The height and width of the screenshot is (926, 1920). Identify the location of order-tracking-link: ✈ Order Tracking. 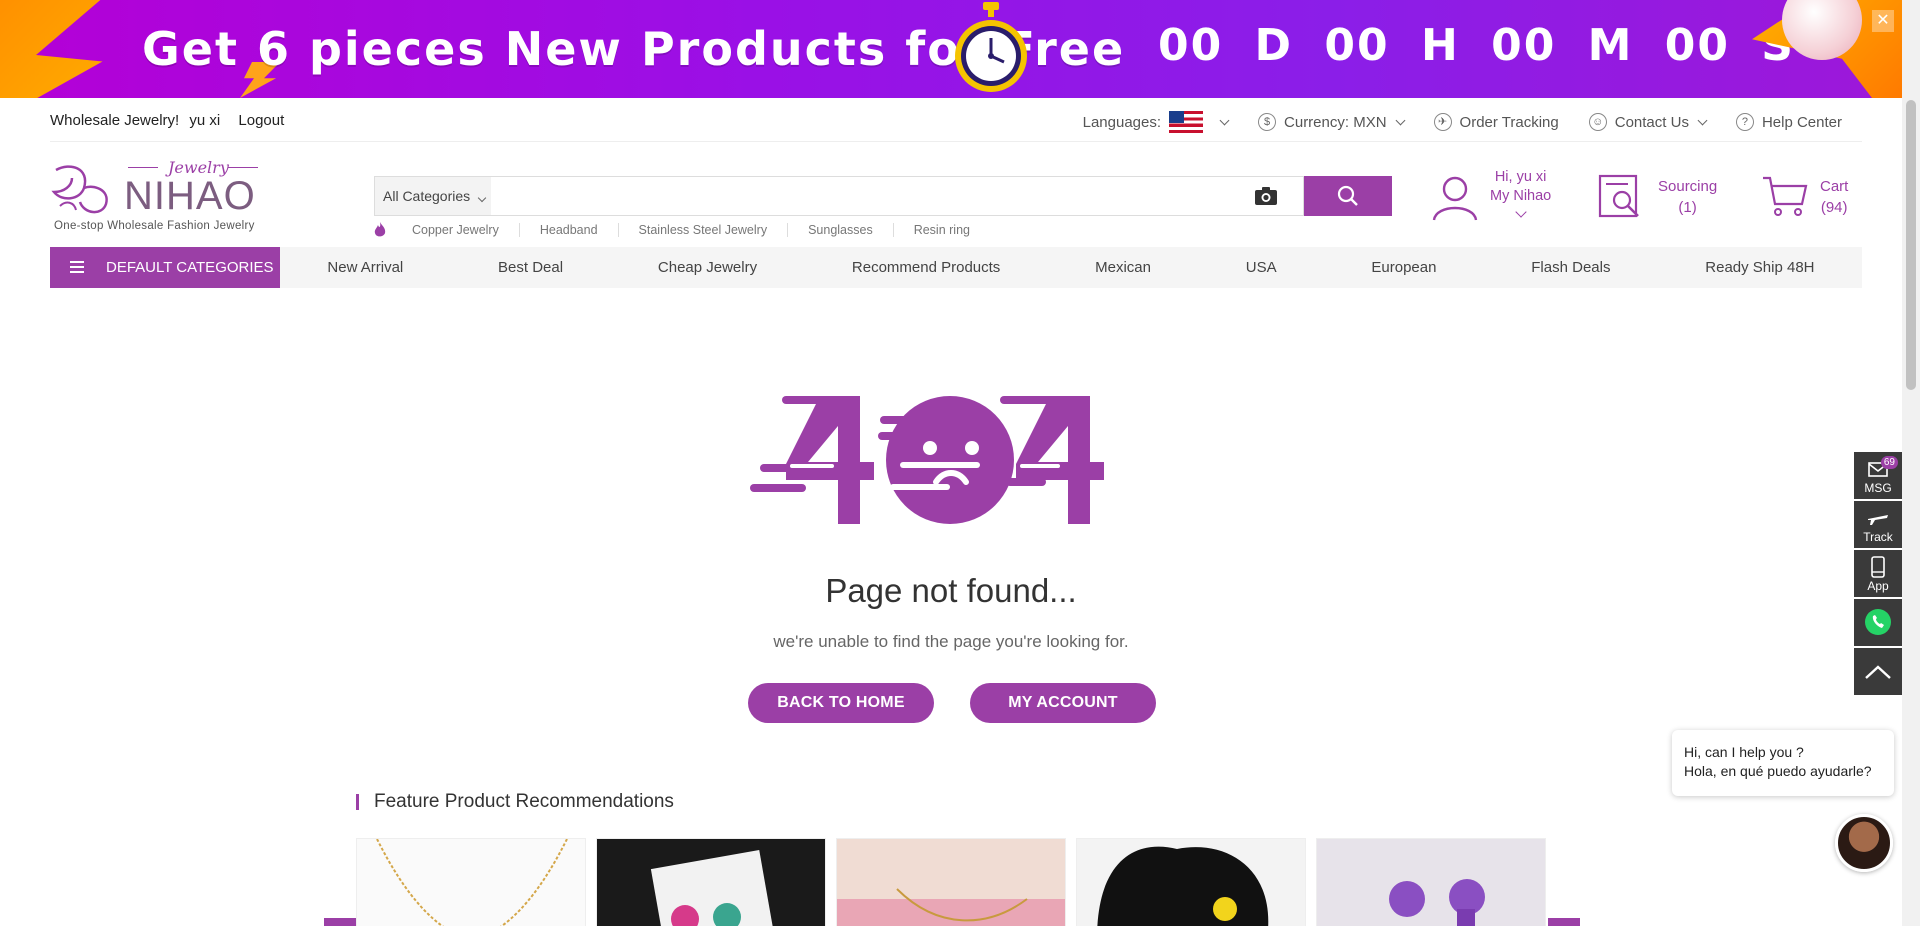
(1496, 122).